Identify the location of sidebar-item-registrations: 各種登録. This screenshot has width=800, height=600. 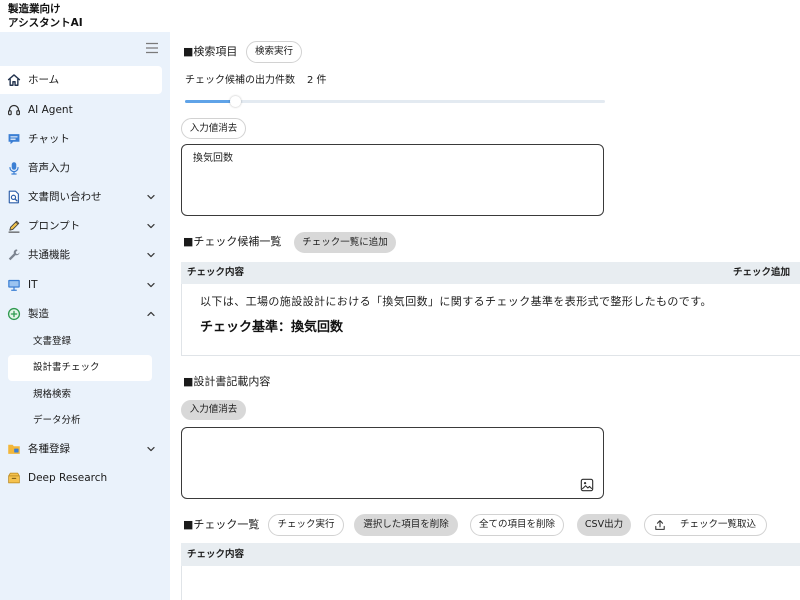
(81, 449).